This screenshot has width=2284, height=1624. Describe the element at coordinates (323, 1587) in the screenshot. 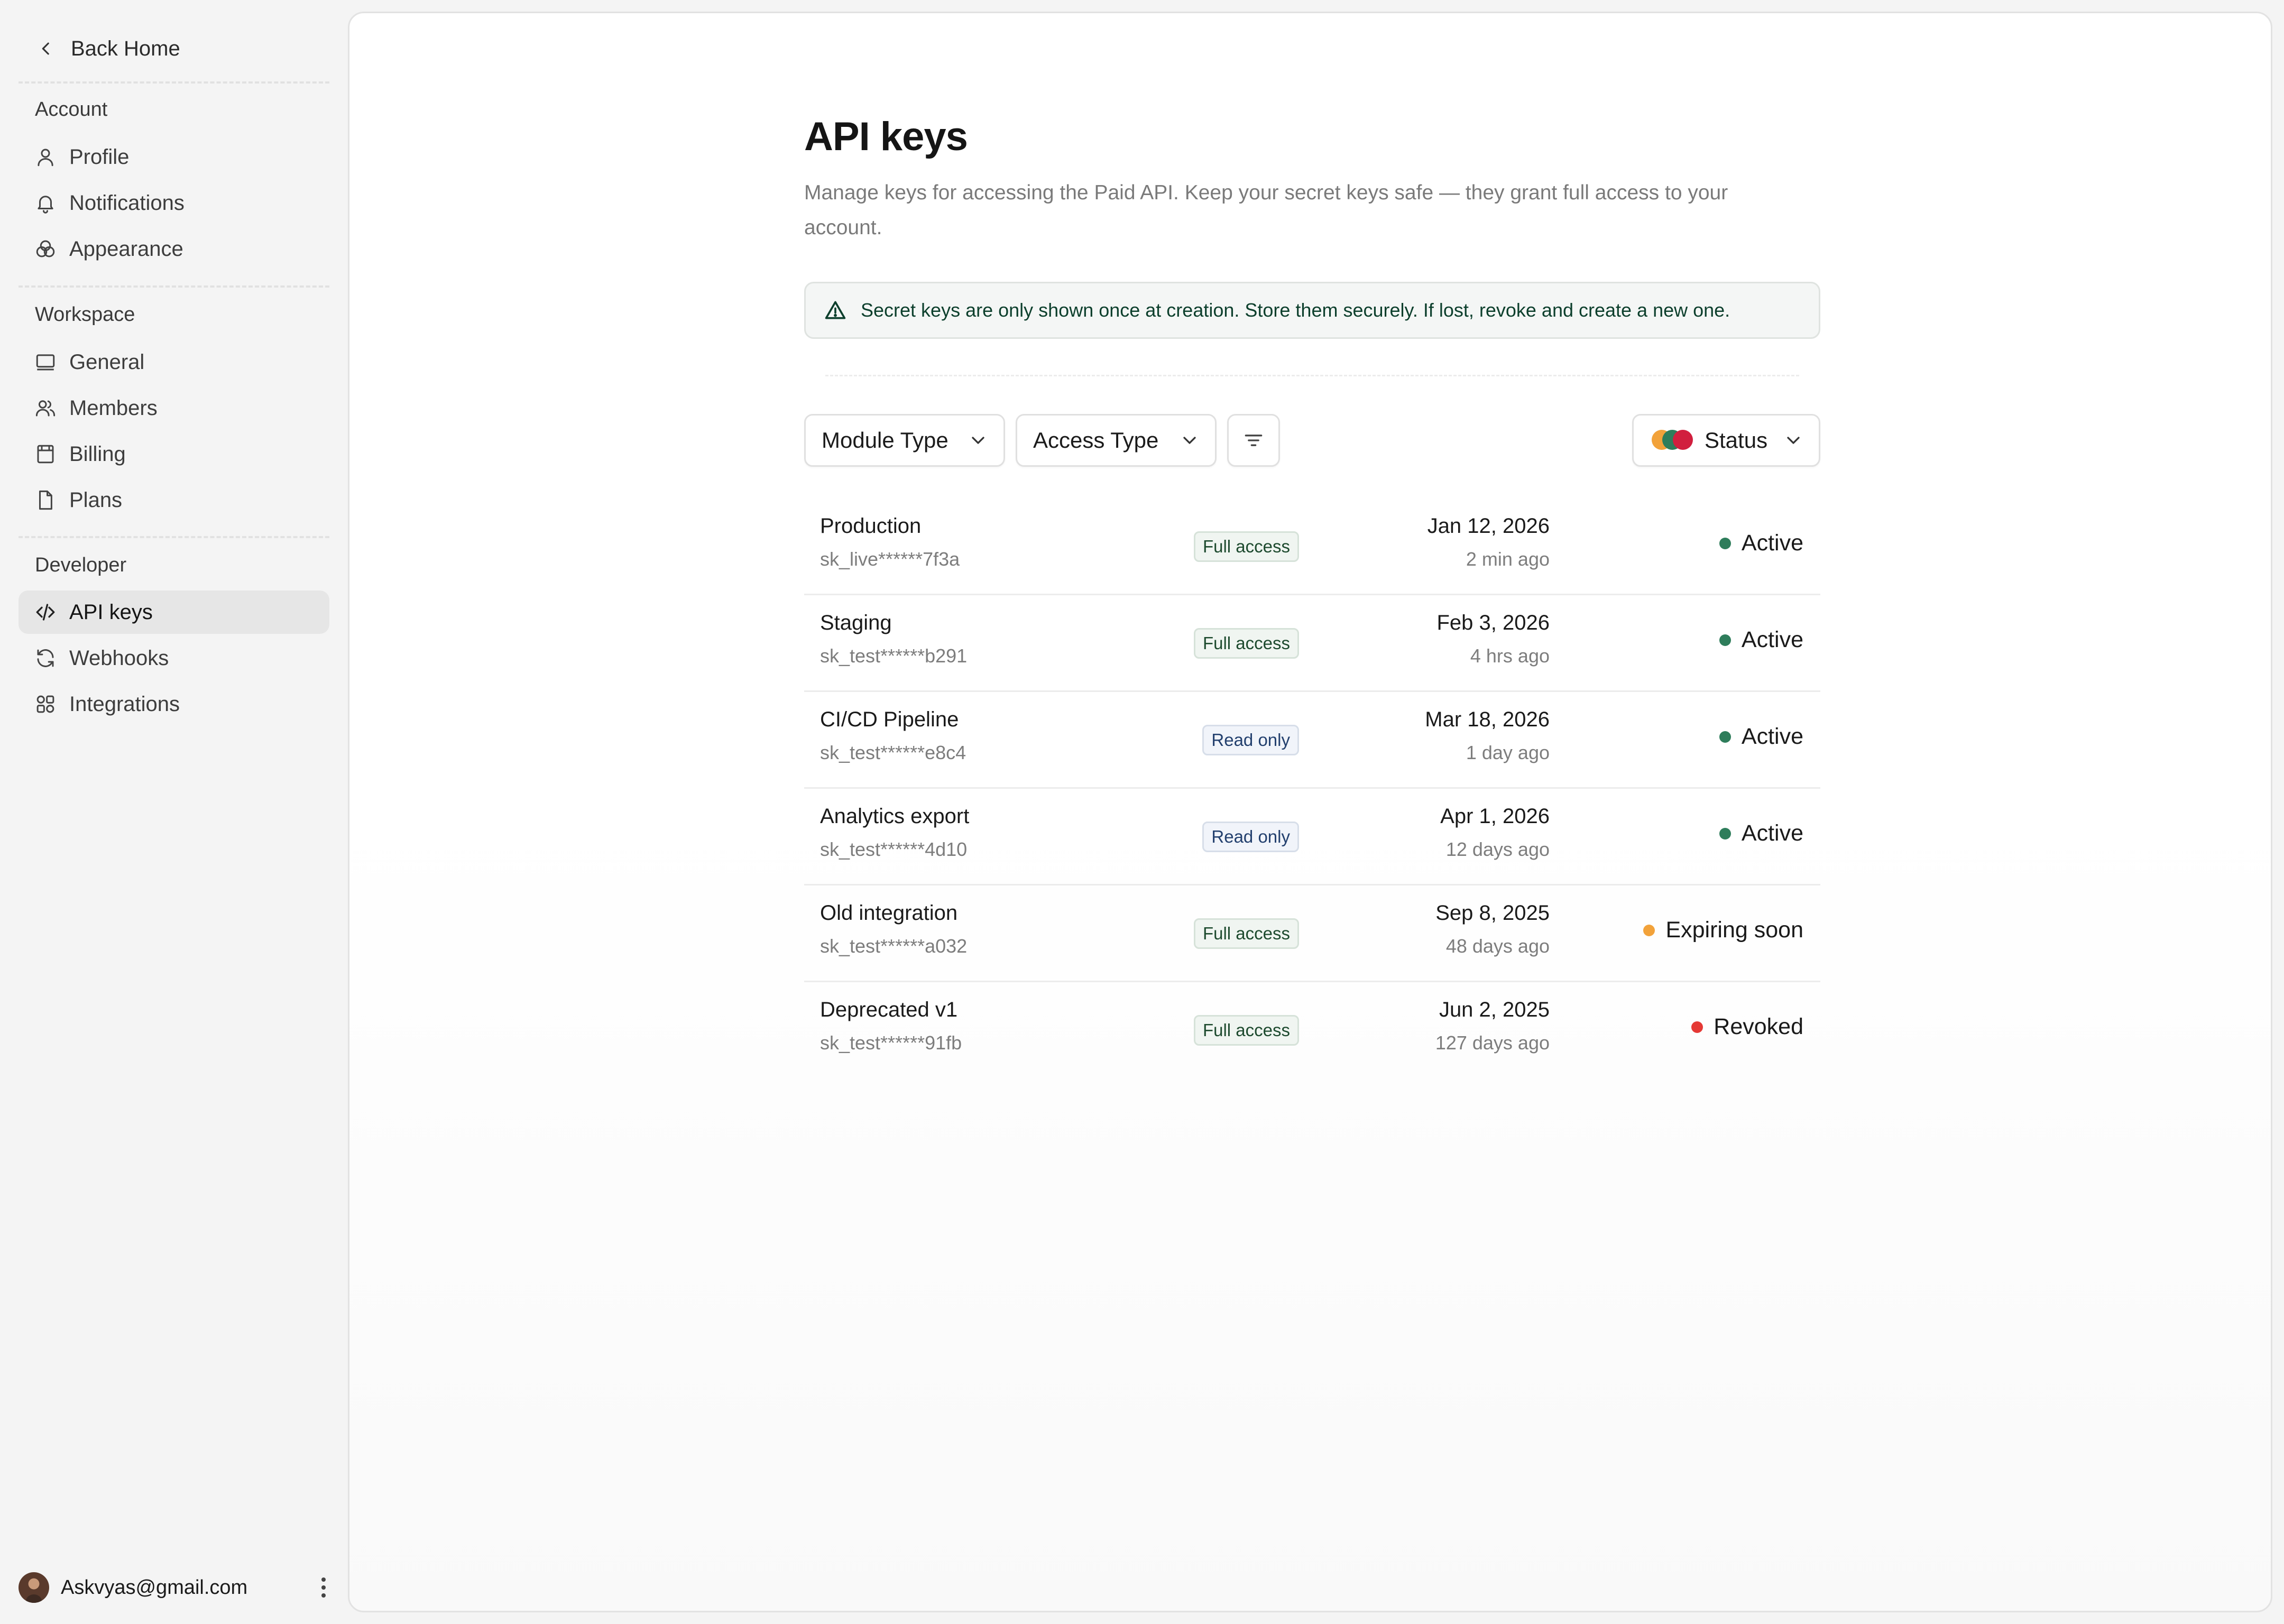

I see `more-vertical-icon` at that location.